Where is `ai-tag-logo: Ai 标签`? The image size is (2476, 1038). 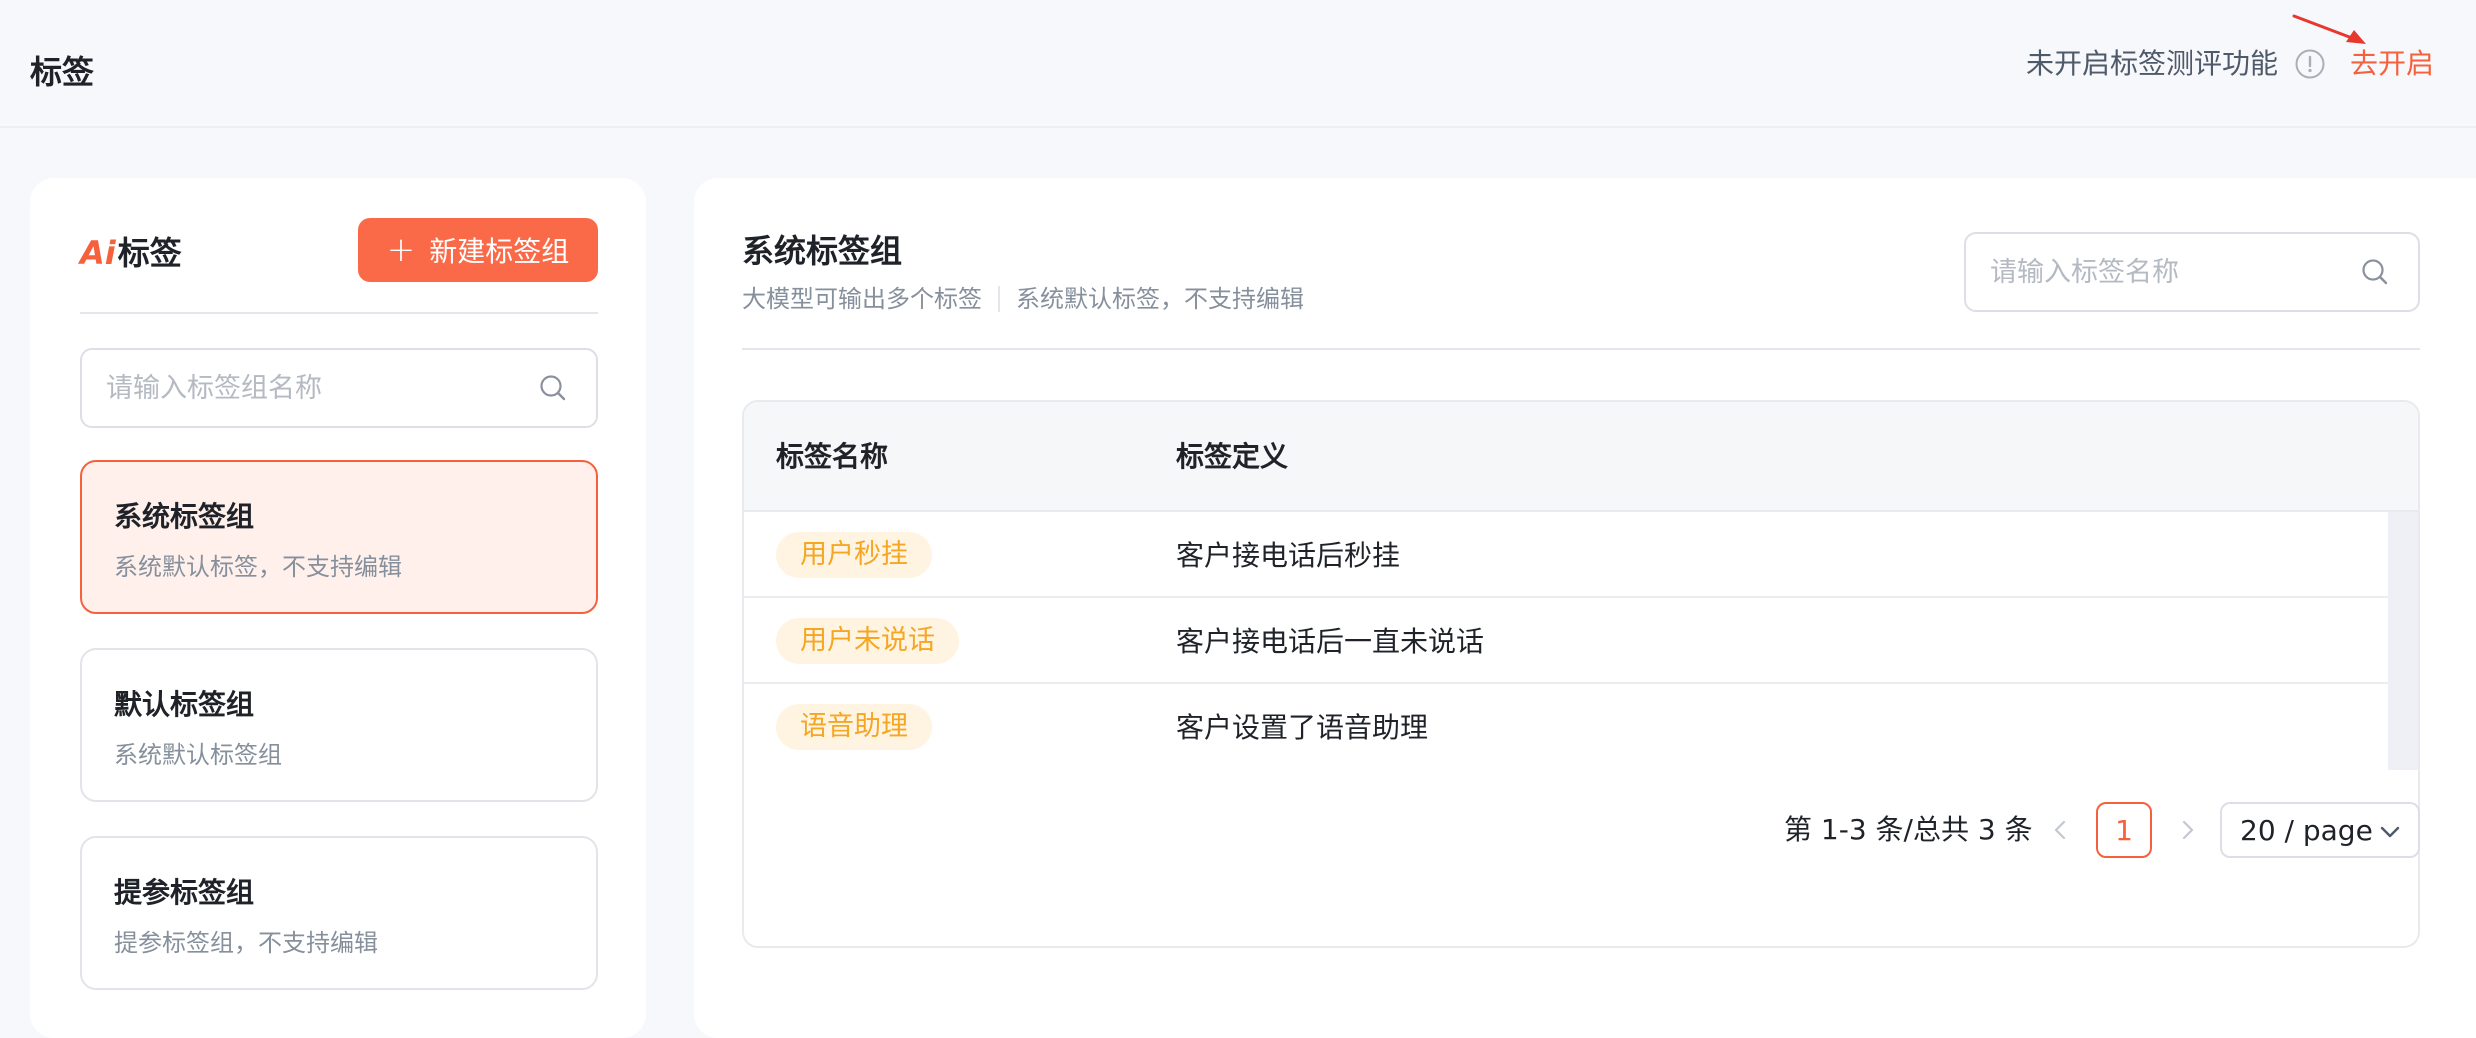 ai-tag-logo: Ai 标签 is located at coordinates (131, 253).